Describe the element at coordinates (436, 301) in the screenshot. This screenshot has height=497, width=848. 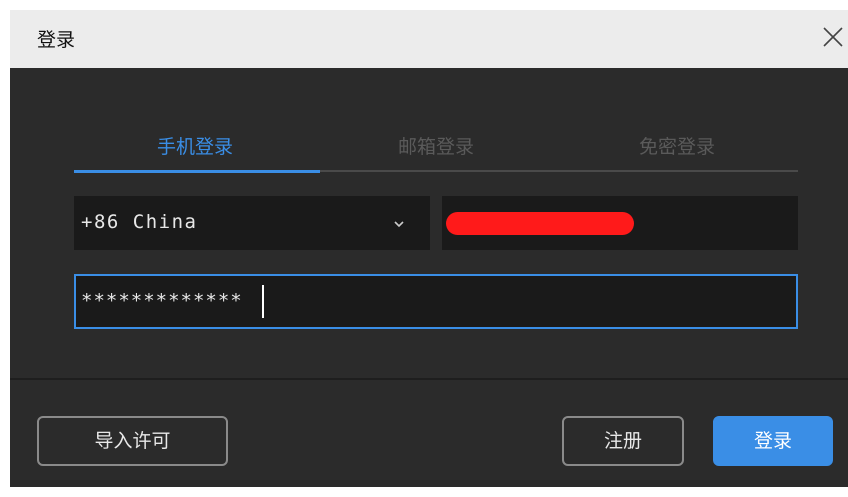
I see `password-input: *************` at that location.